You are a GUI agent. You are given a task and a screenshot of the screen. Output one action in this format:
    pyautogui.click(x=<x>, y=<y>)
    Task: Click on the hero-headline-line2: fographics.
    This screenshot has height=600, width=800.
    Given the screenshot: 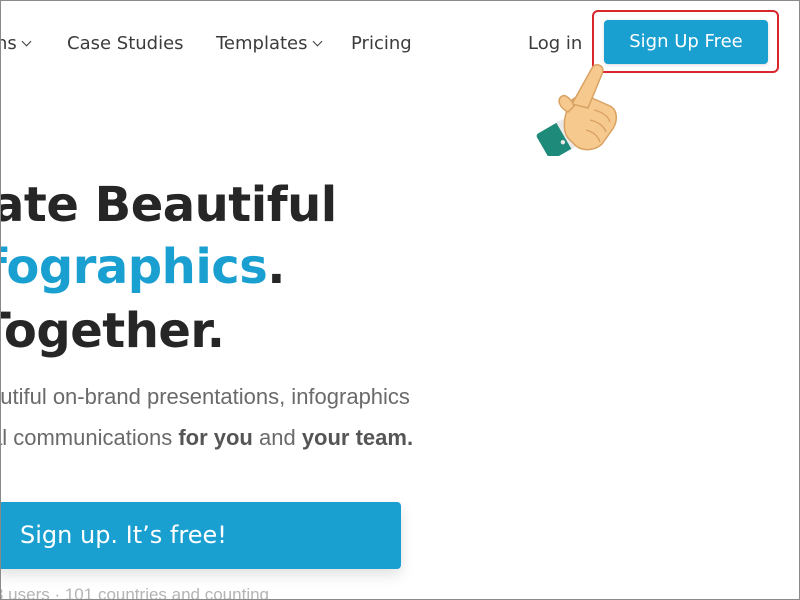 What is the action you would take?
    pyautogui.click(x=143, y=267)
    